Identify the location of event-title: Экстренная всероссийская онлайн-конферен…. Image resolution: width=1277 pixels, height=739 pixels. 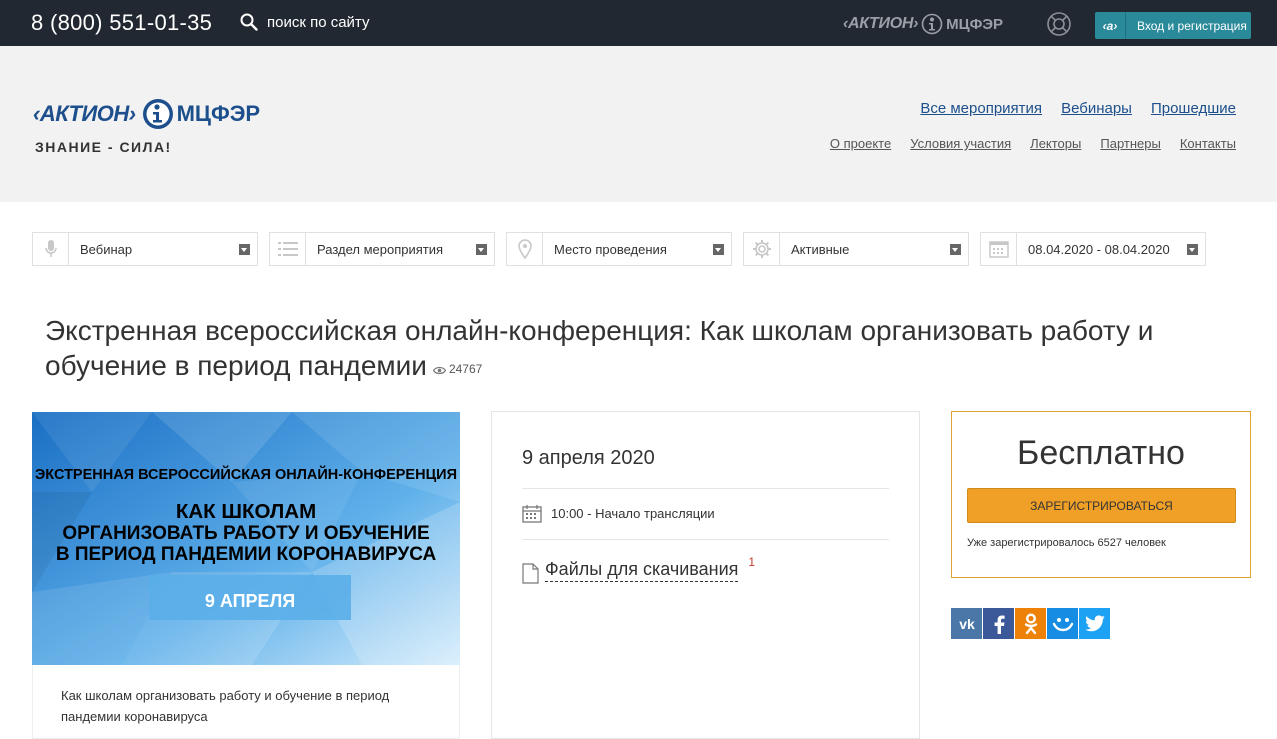
(599, 348).